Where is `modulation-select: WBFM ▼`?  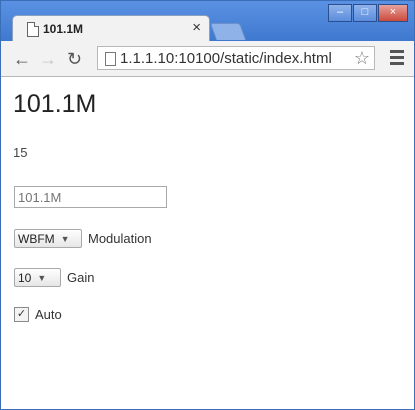 modulation-select: WBFM ▼ is located at coordinates (48, 238).